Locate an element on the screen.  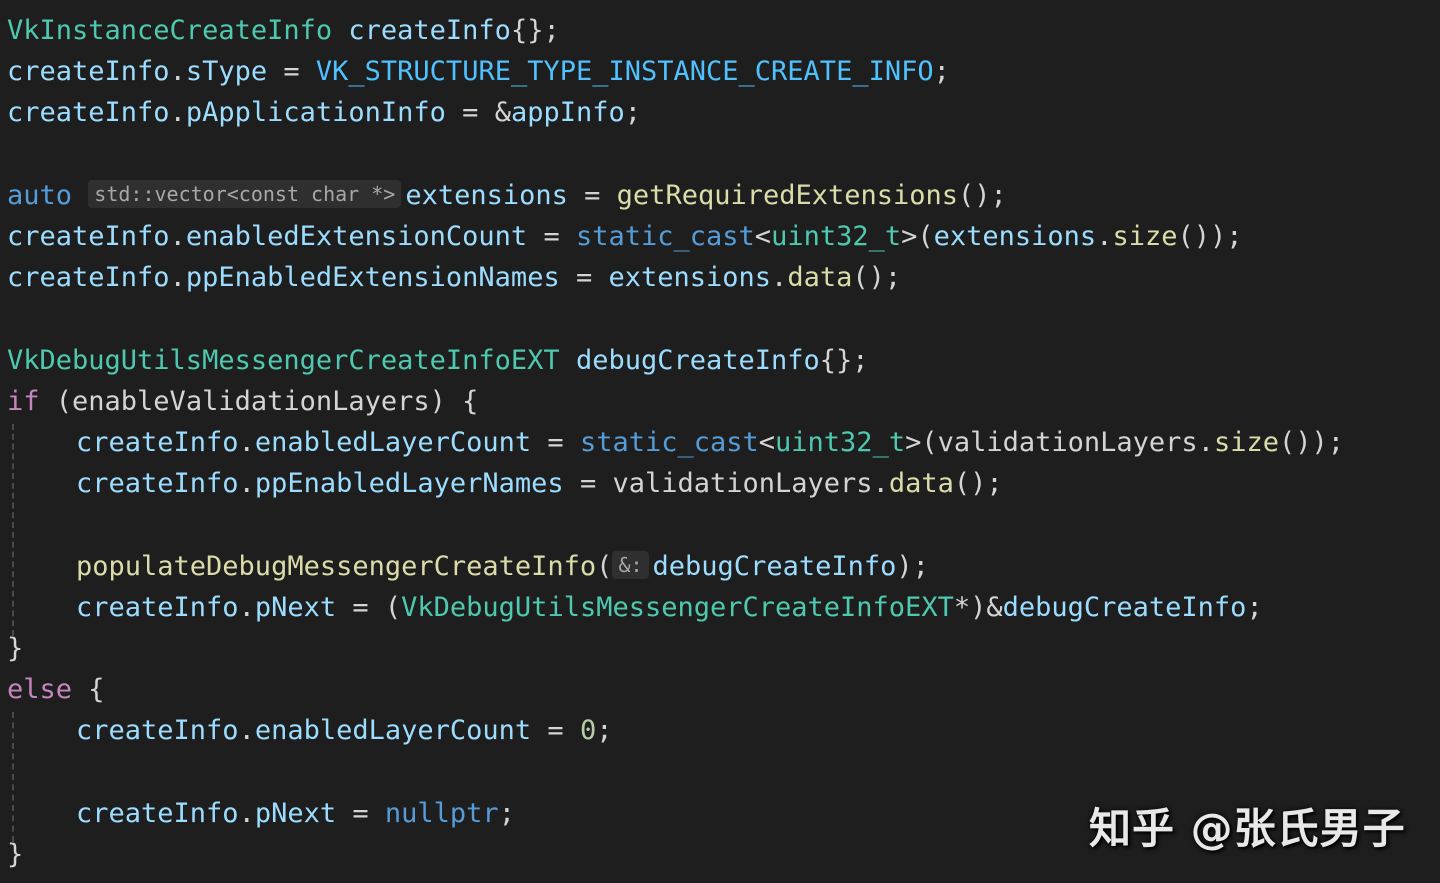
code-line: createInfo.enabledLayerCount = 0; is located at coordinates (344, 730).